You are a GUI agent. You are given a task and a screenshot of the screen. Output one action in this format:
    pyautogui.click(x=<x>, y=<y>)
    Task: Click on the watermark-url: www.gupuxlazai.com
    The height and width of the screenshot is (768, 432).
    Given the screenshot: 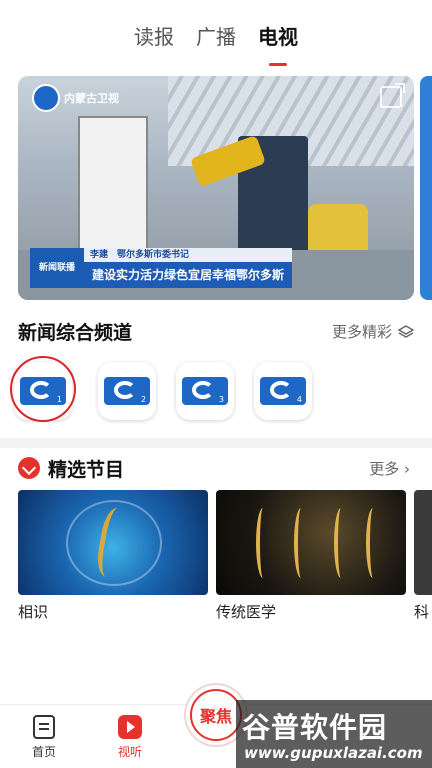 What is the action you would take?
    pyautogui.click(x=333, y=753)
    